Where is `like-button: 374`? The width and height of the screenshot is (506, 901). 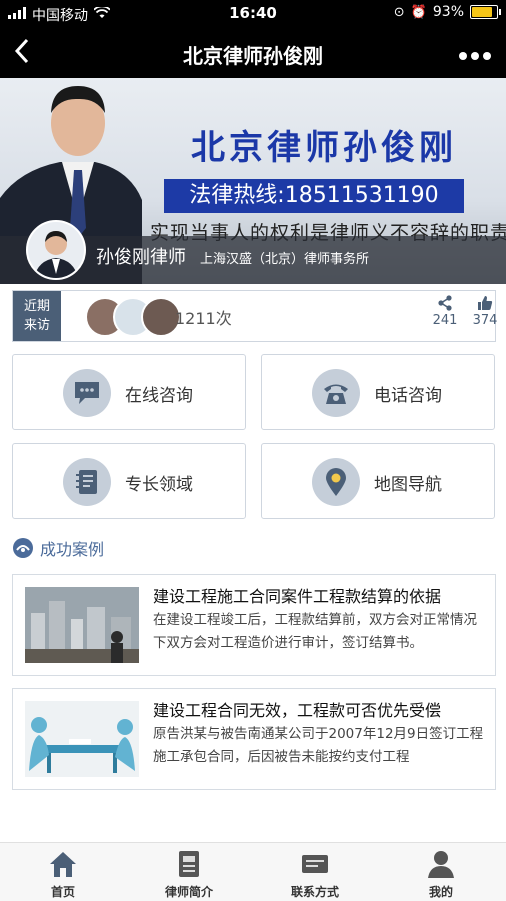
like-button: 374 is located at coordinates (485, 311).